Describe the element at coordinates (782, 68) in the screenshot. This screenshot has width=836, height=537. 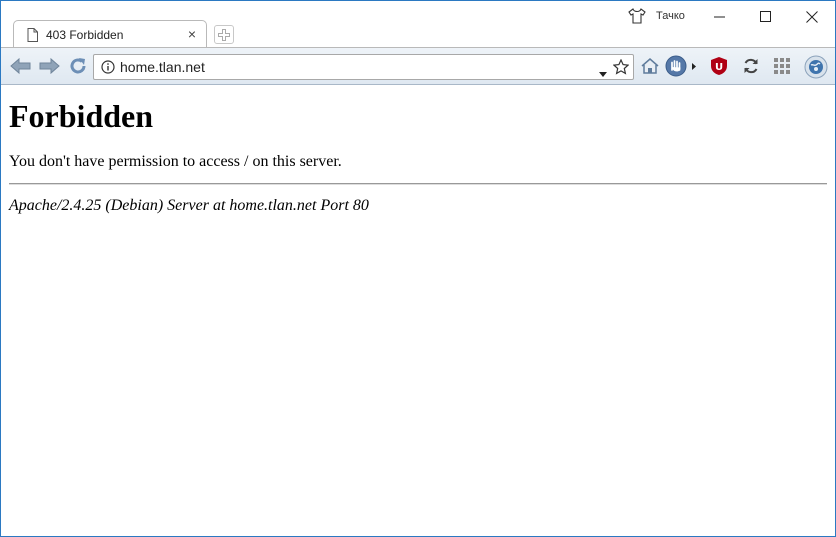
I see `apps-grid-icon` at that location.